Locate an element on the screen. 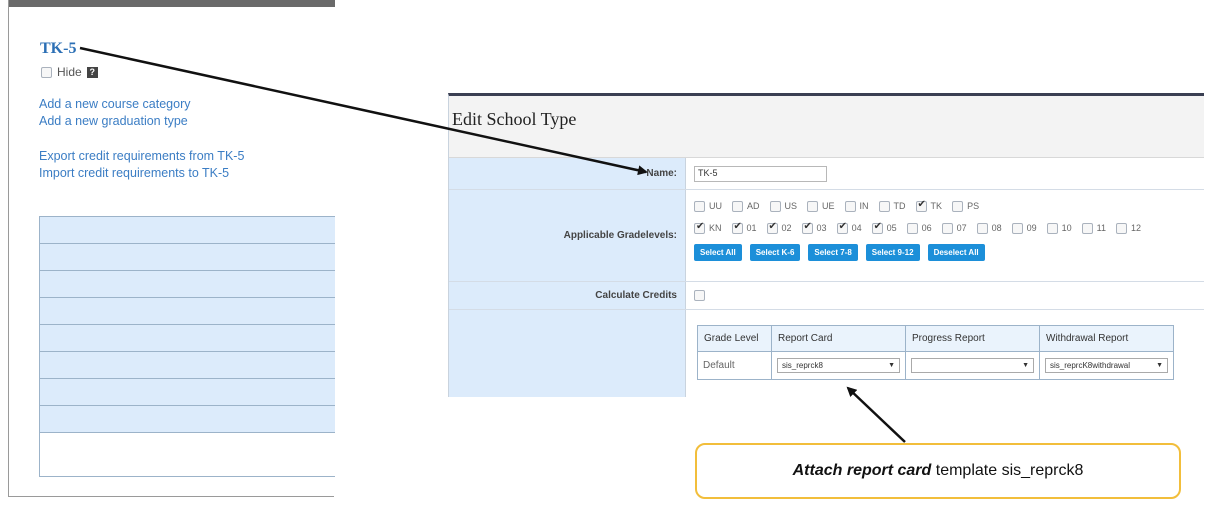 This screenshot has width=1211, height=508. callout-text: template sis_reprck8 is located at coordinates (1007, 470).